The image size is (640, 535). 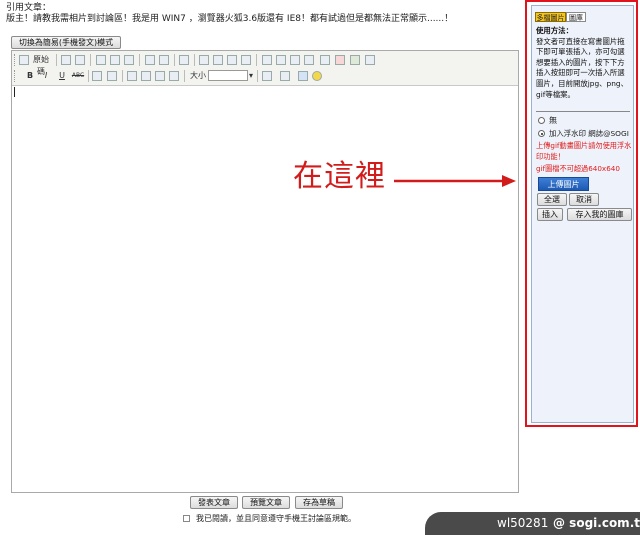 I want to click on watermark-add-label: 加入浮水印 網誌@SOGI, so click(x=589, y=133).